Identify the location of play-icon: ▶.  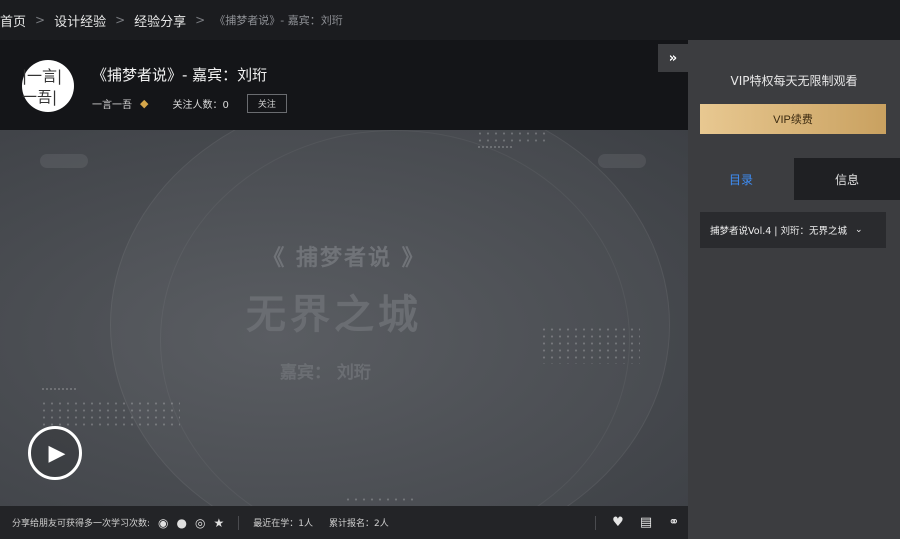
(57, 453).